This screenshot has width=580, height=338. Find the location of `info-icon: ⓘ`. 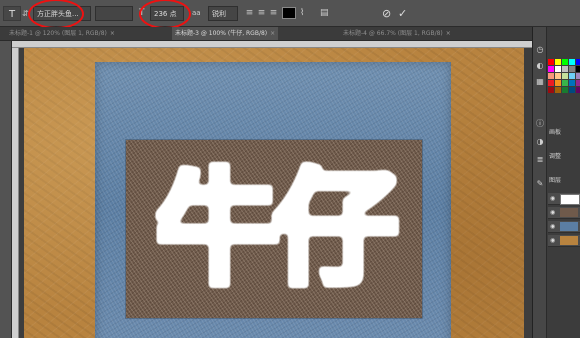

info-icon: ⓘ is located at coordinates (540, 124).